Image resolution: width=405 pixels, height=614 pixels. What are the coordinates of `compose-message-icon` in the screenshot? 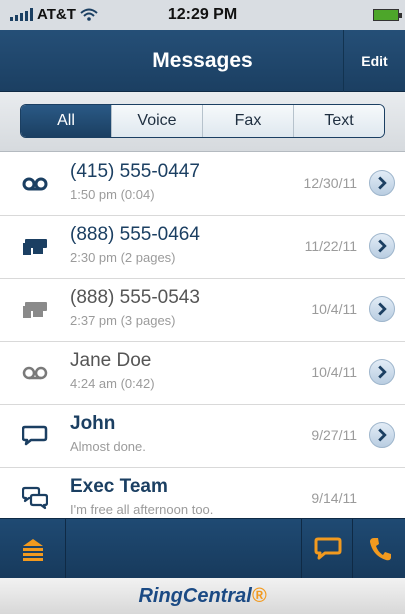 It's located at (328, 548).